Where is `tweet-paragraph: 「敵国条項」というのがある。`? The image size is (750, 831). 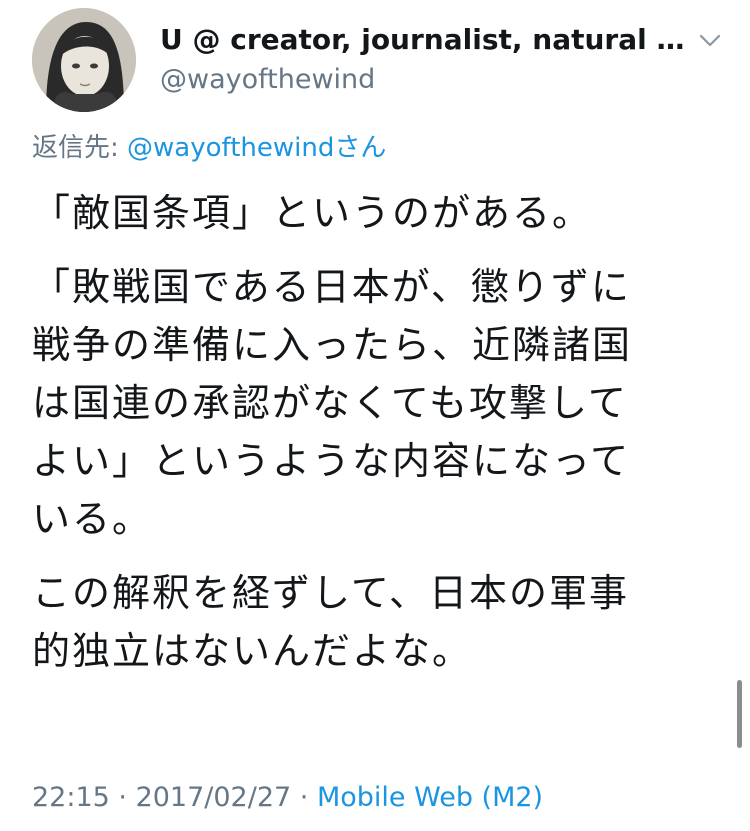
tweet-paragraph: 「敵国条項」というのがある。 is located at coordinates (312, 213).